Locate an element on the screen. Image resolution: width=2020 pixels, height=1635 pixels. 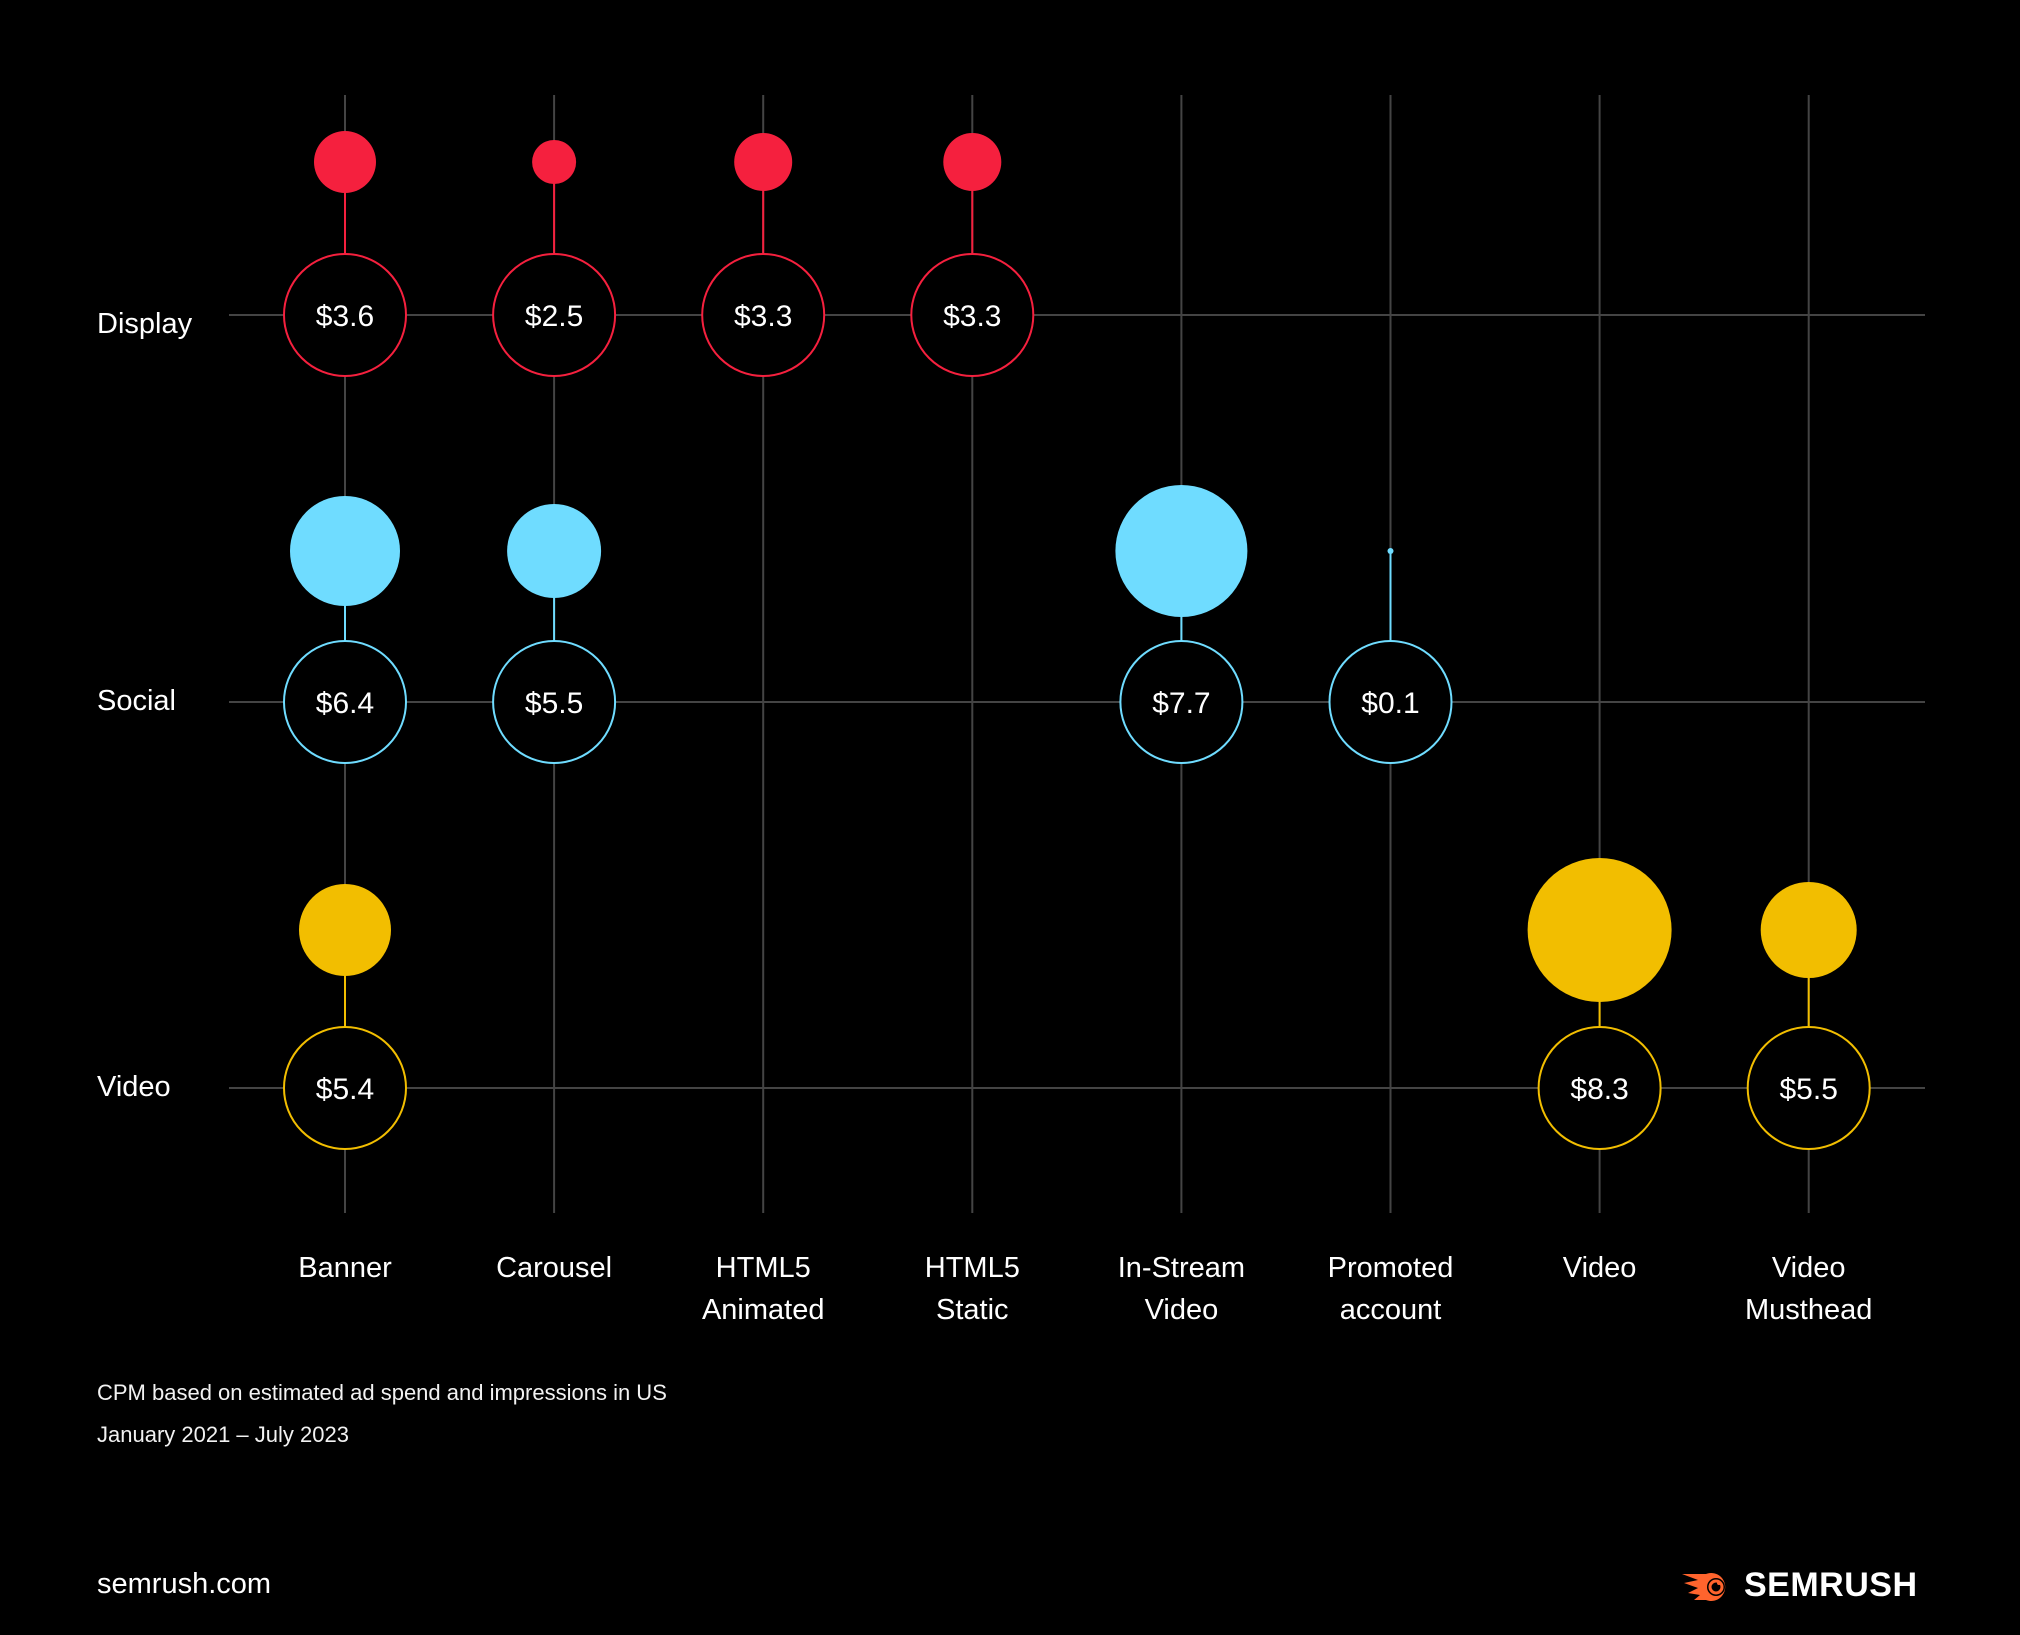
data-label: $3.6 is located at coordinates (345, 316).